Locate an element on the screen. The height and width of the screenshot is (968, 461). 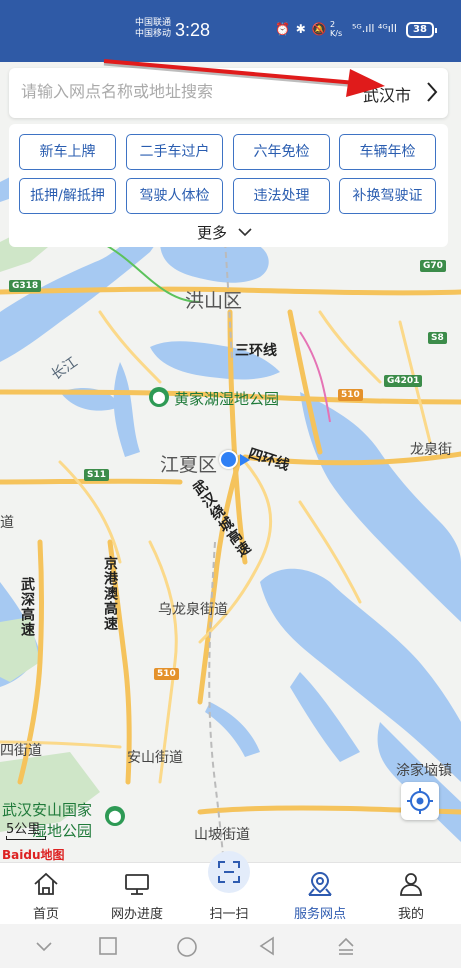
service-mortgage-button: 抵押/解抵押 is located at coordinates (67, 196).